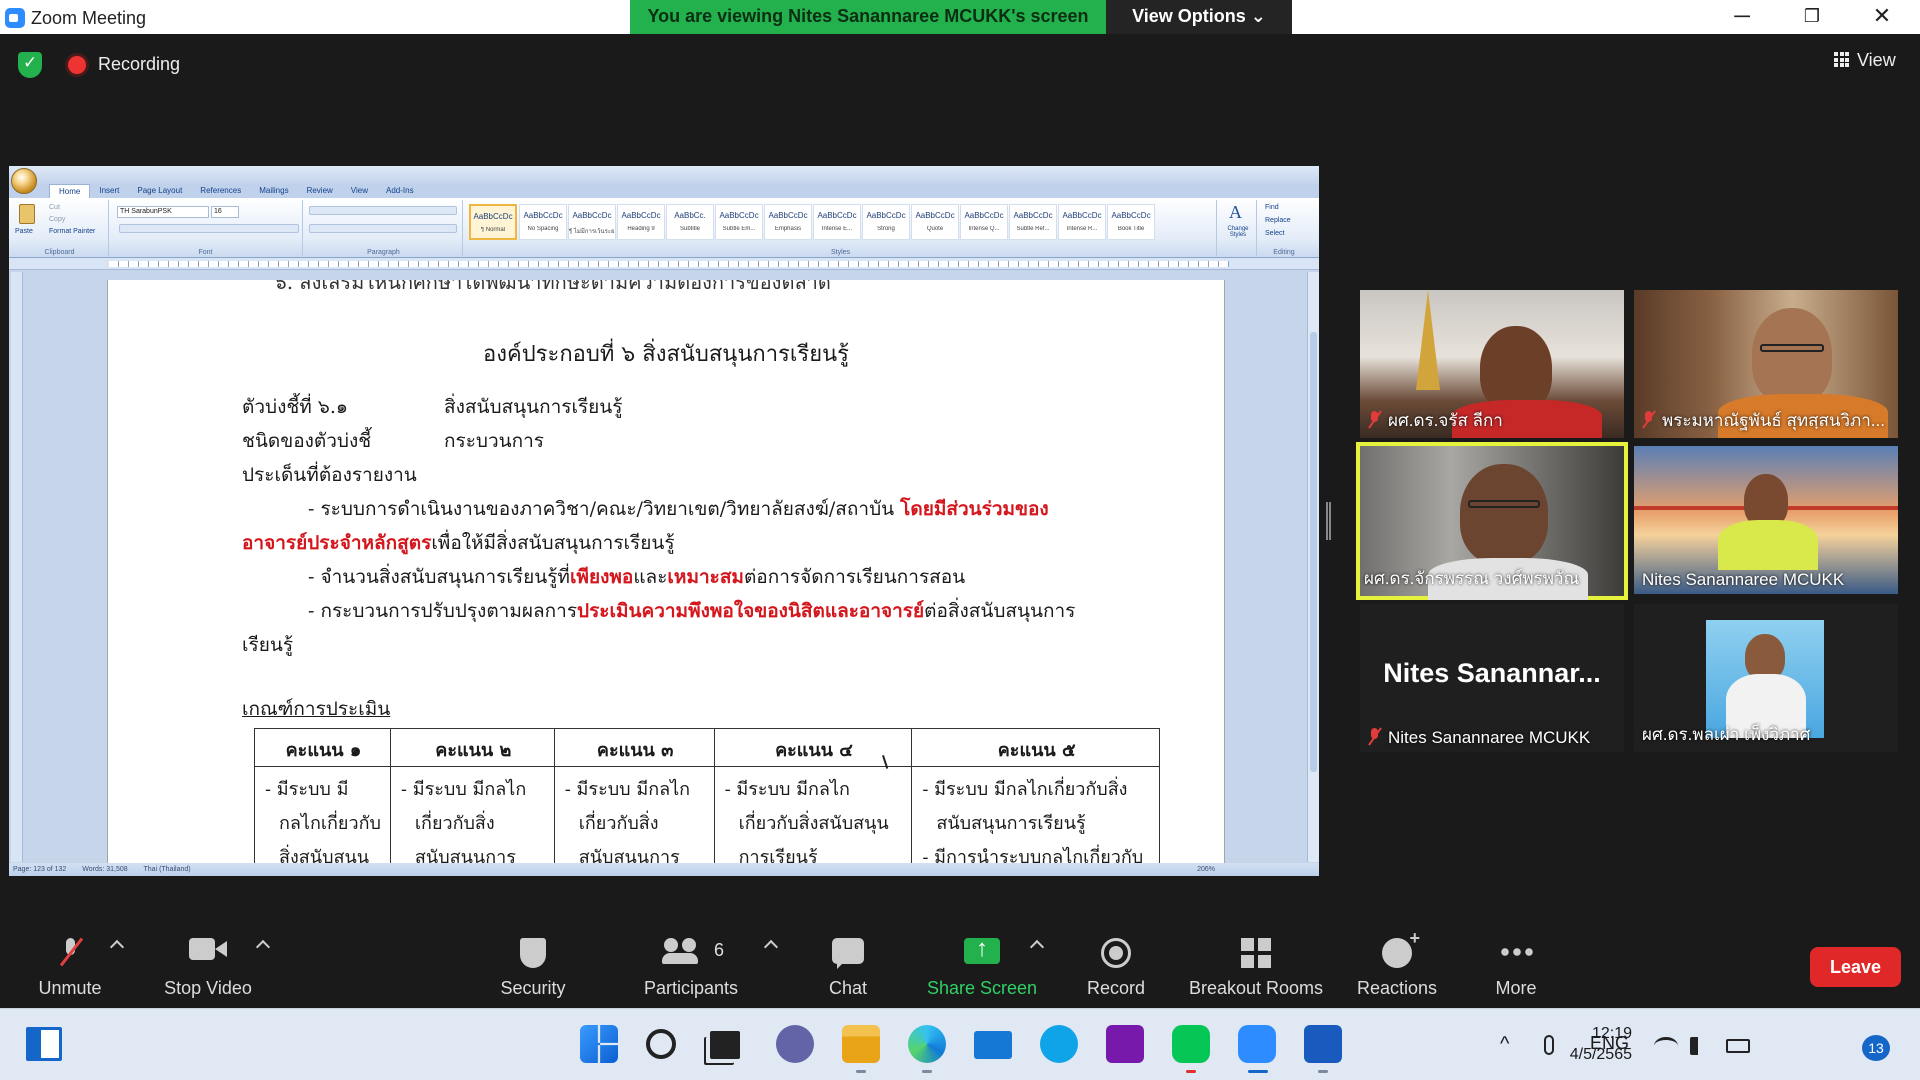 The height and width of the screenshot is (1080, 1920). I want to click on clipboard-group-label: Clipboard, so click(59, 252).